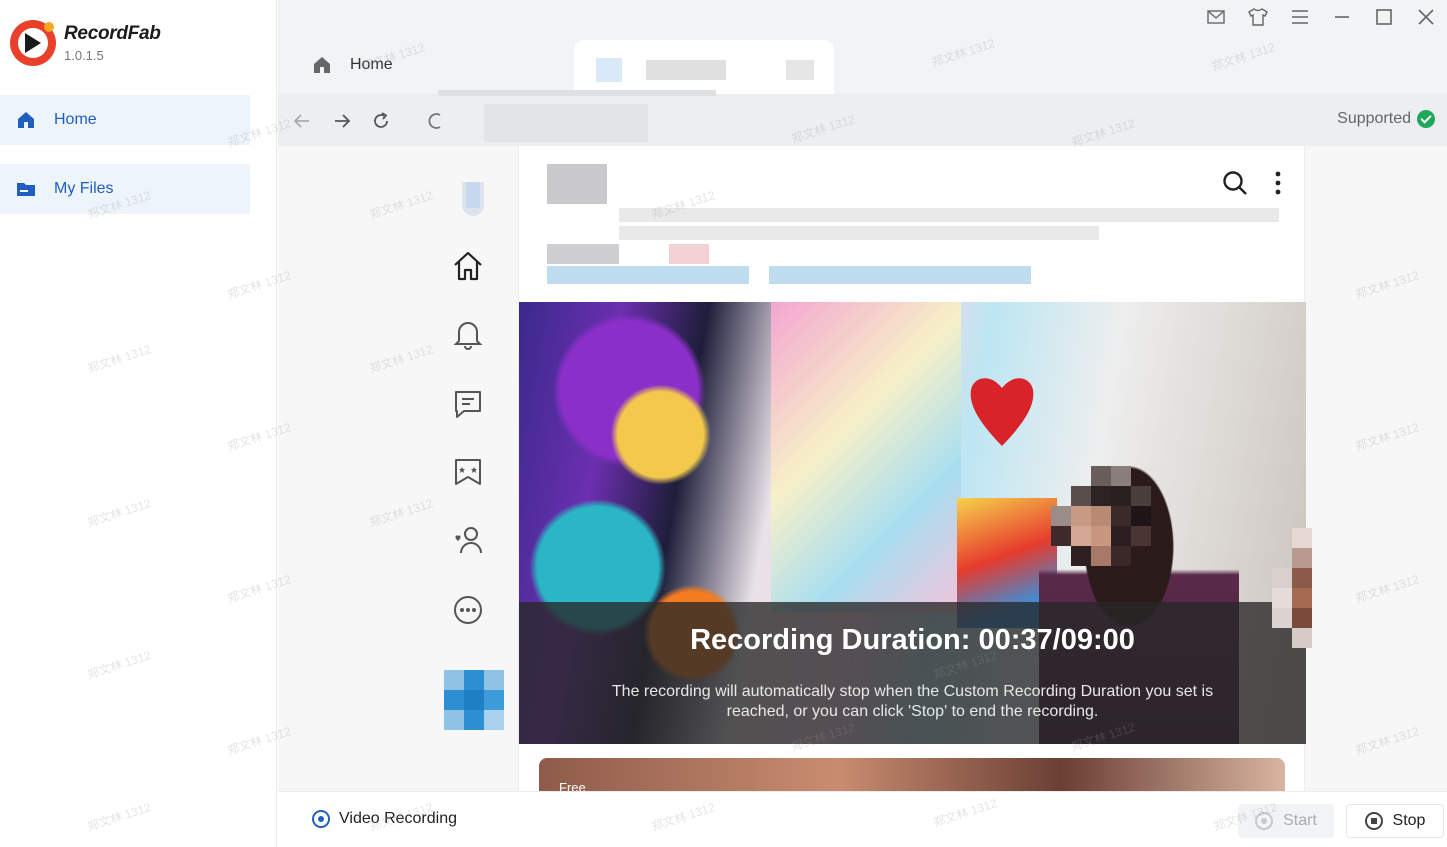 This screenshot has height=847, width=1447. Describe the element at coordinates (468, 334) in the screenshot. I see `bell-icon` at that location.